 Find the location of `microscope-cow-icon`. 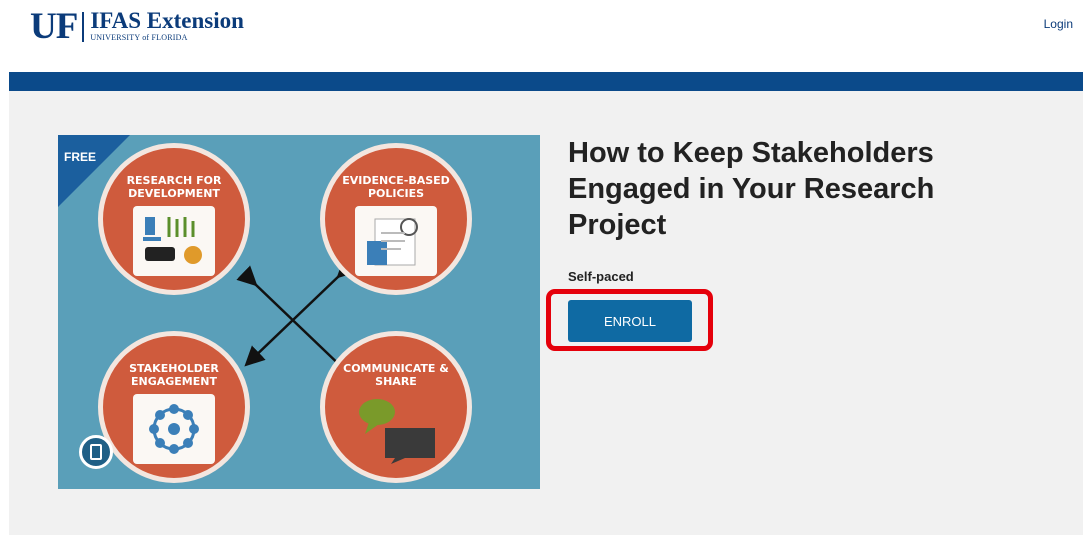

microscope-cow-icon is located at coordinates (174, 241).